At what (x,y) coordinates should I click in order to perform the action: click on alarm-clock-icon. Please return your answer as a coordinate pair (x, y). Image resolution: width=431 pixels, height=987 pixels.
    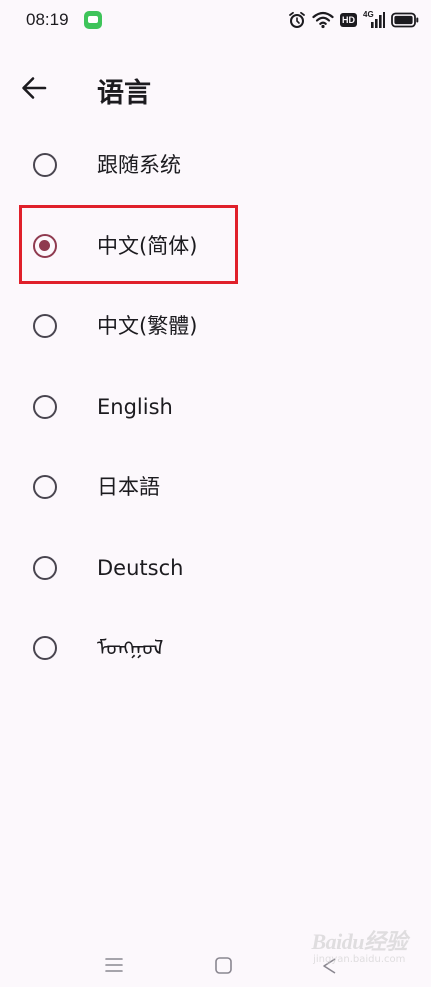
    Looking at the image, I should click on (297, 19).